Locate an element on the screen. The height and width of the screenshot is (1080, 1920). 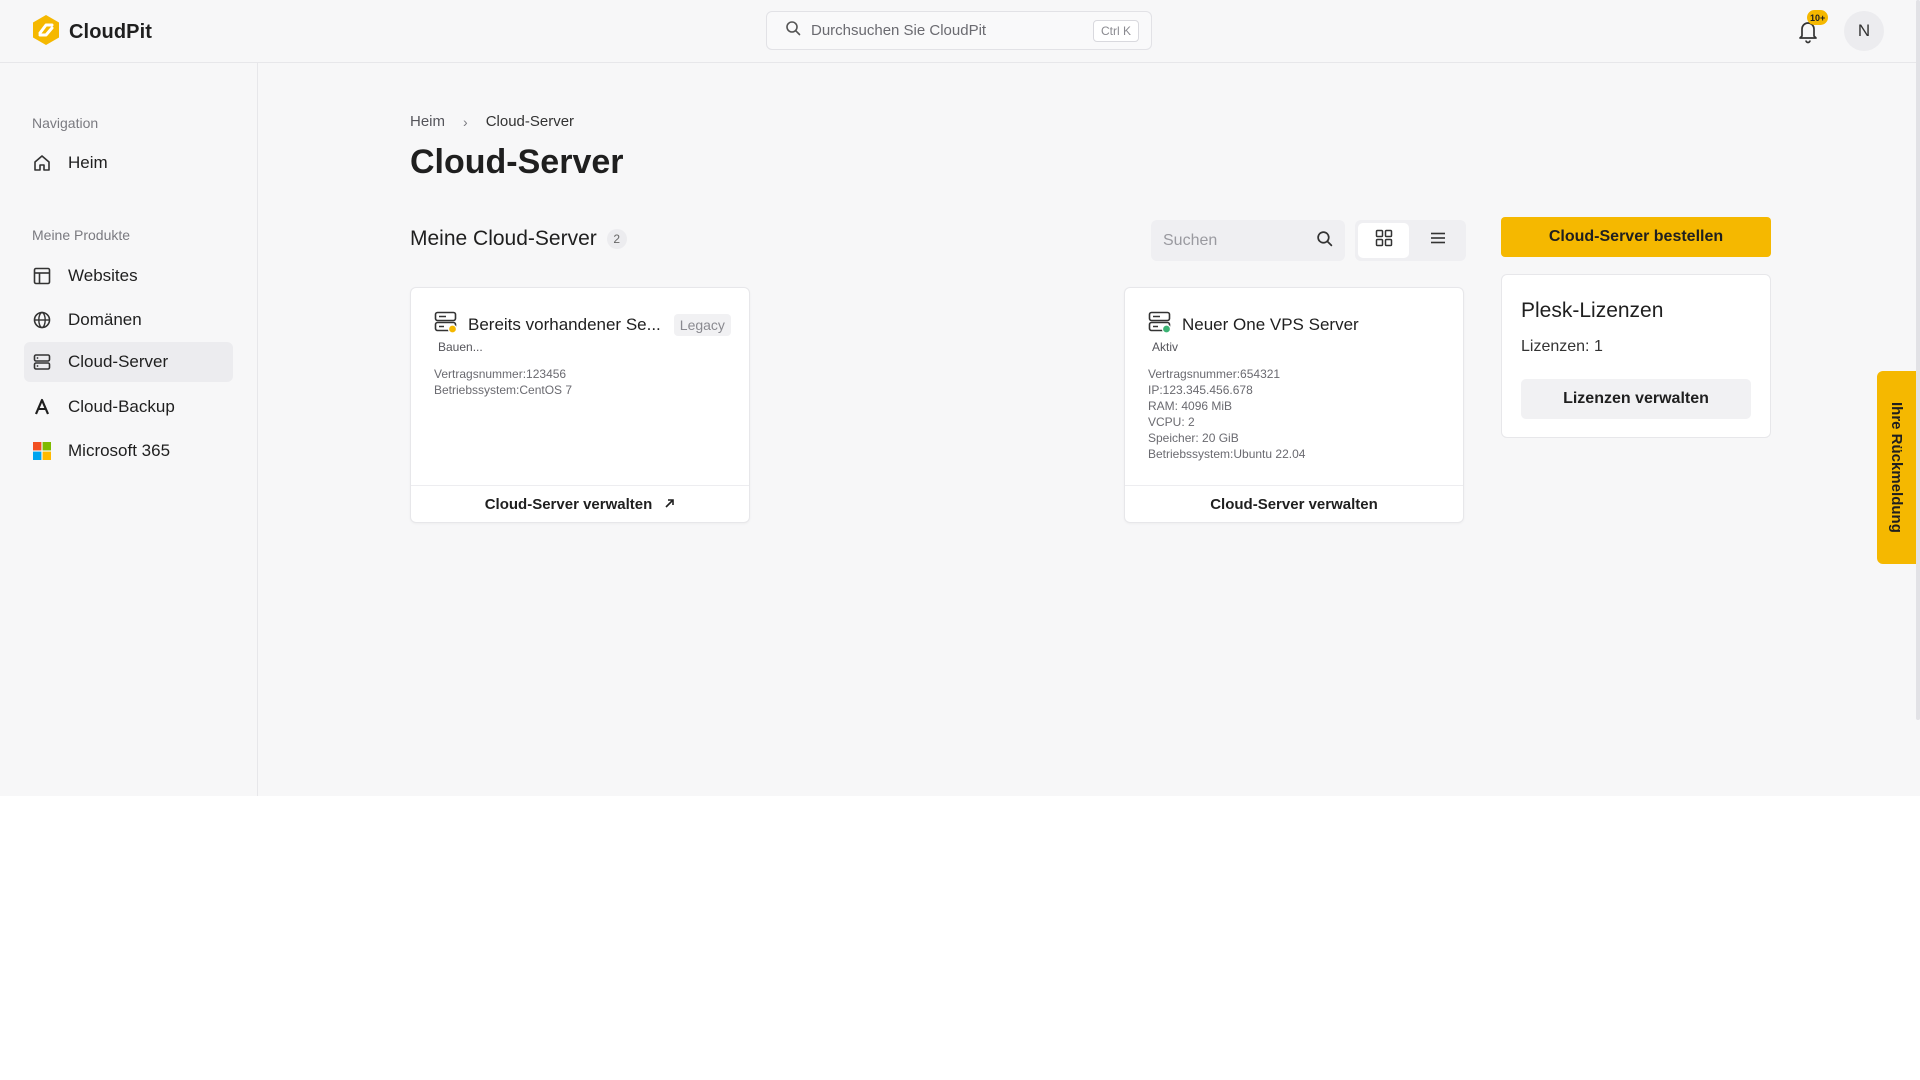
sidebar-item-cloud-server: Cloud-Server is located at coordinates (128, 362).